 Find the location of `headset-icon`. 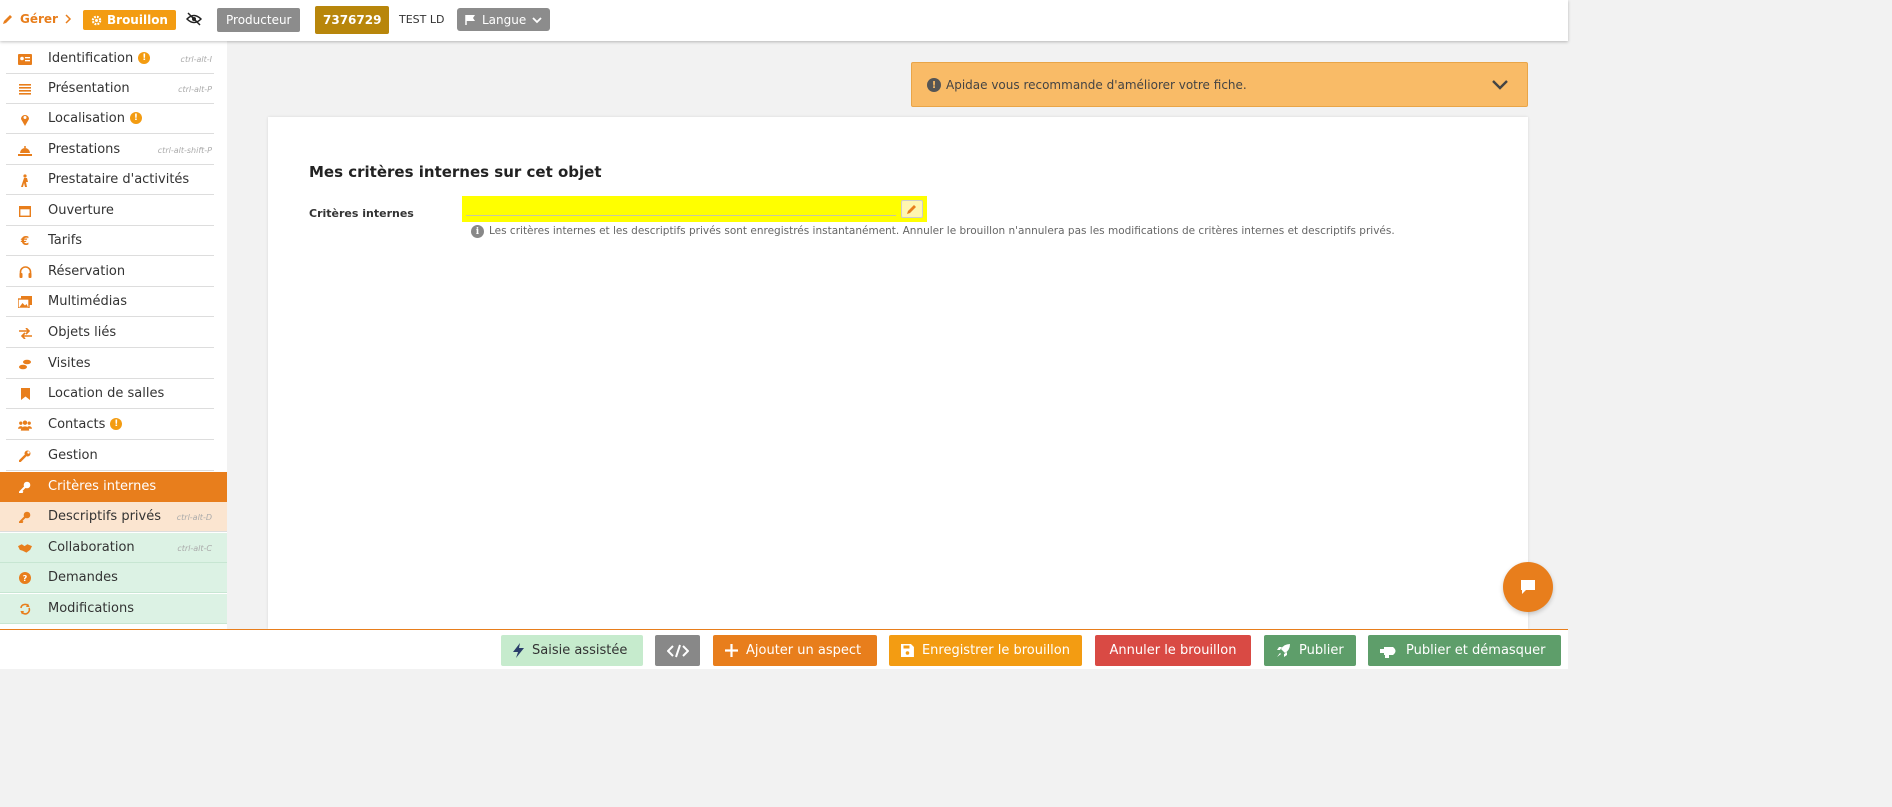

headset-icon is located at coordinates (25, 272).